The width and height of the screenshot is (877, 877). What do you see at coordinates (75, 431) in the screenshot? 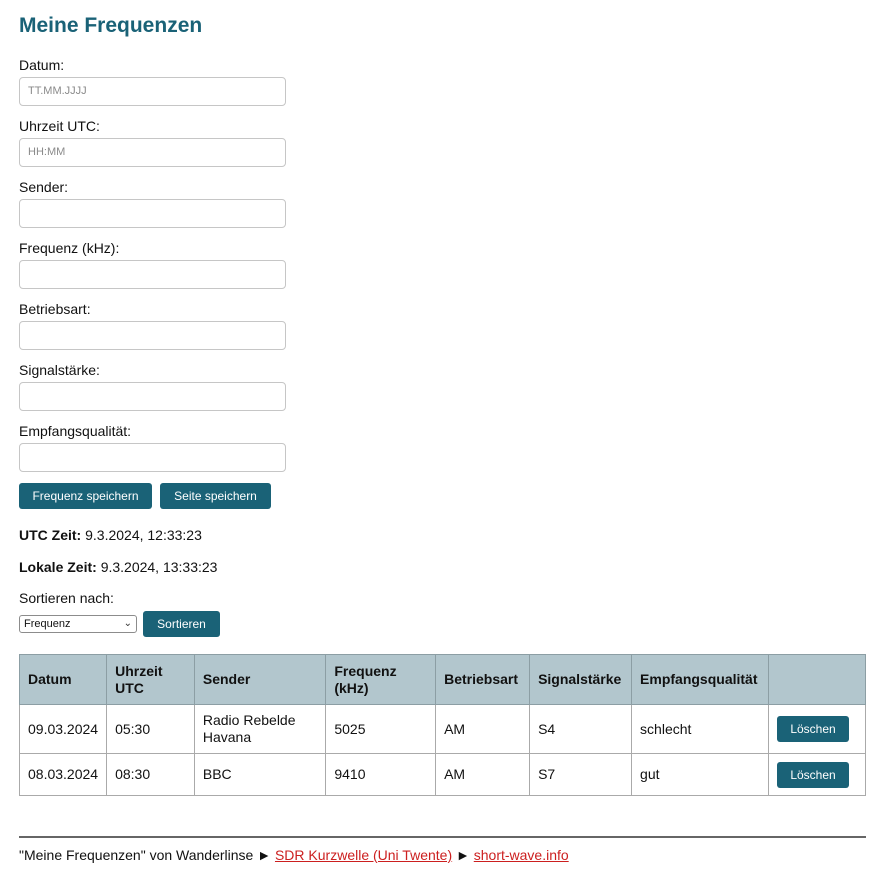
I see `field-label-empfangsqualitaet: Empfangsqualität:` at bounding box center [75, 431].